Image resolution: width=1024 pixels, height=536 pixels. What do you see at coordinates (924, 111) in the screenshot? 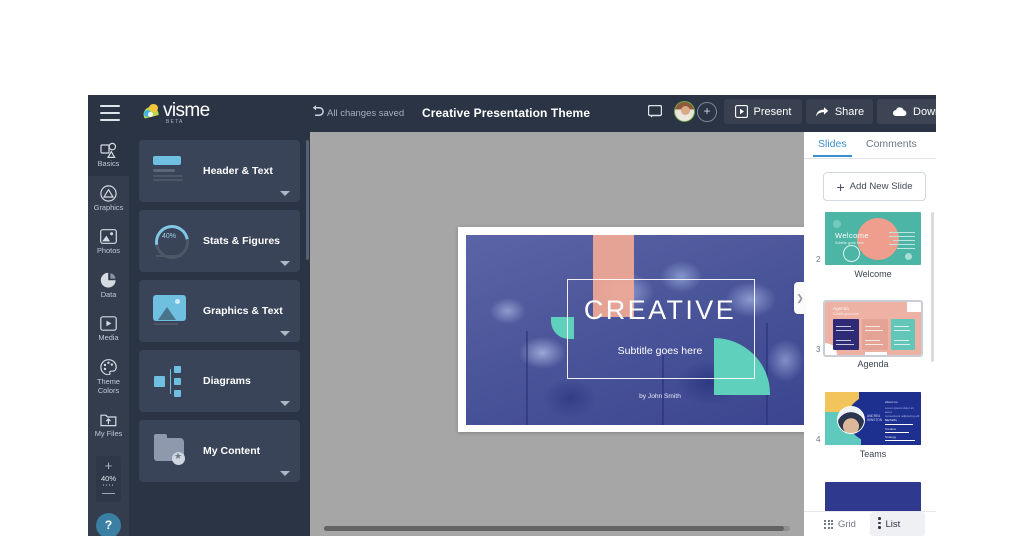
I see `download-label: Download` at bounding box center [924, 111].